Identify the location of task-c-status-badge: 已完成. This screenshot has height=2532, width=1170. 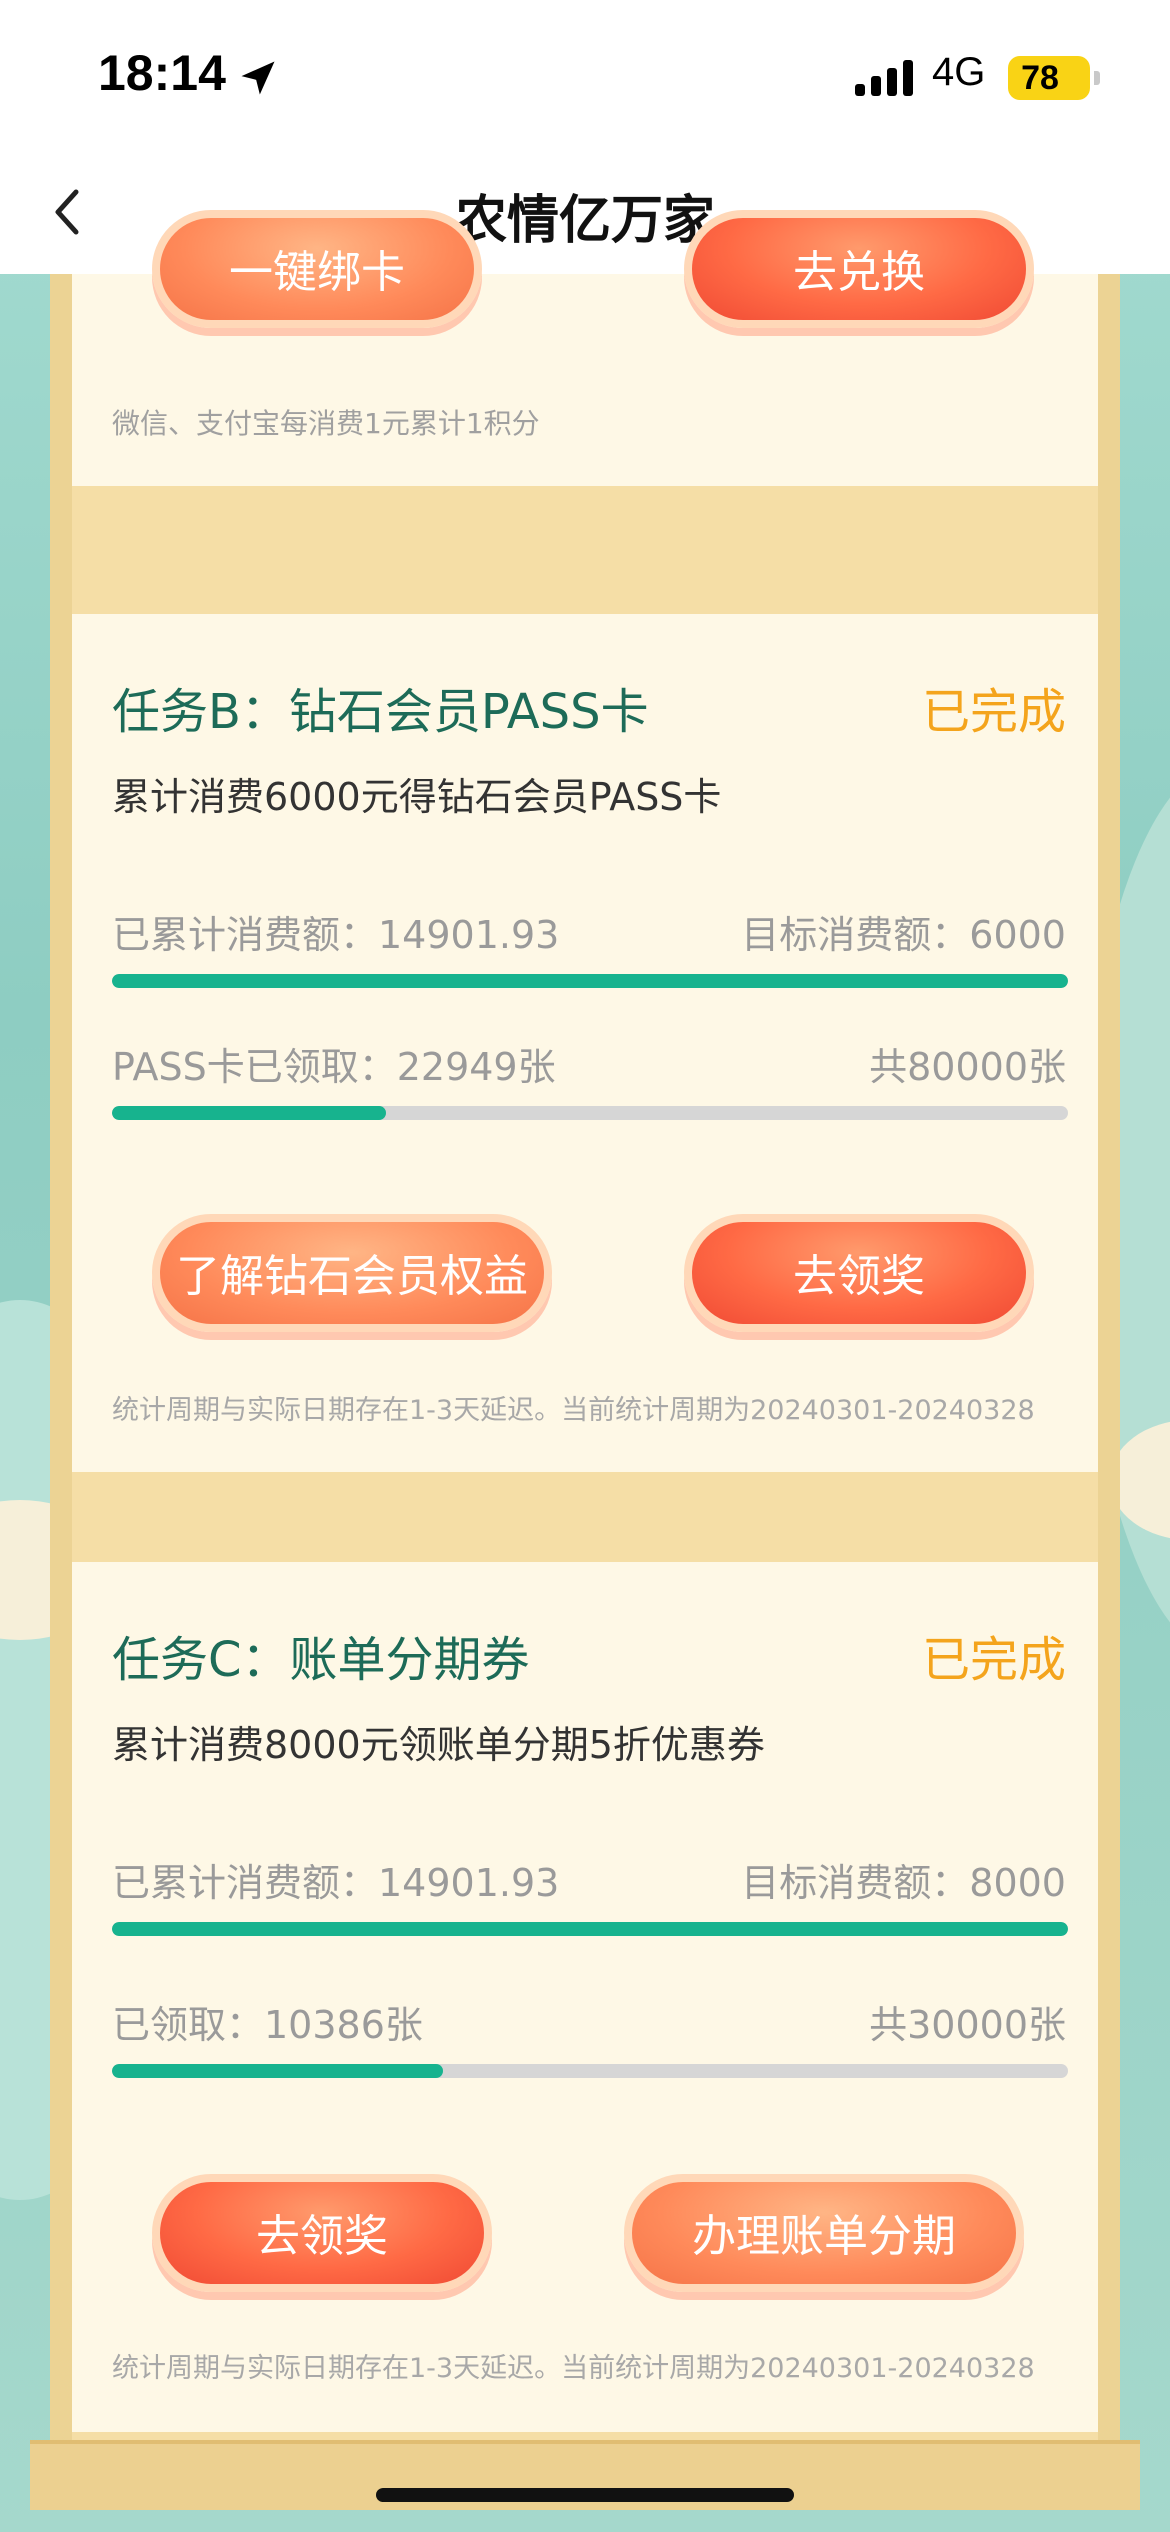
(993, 1660).